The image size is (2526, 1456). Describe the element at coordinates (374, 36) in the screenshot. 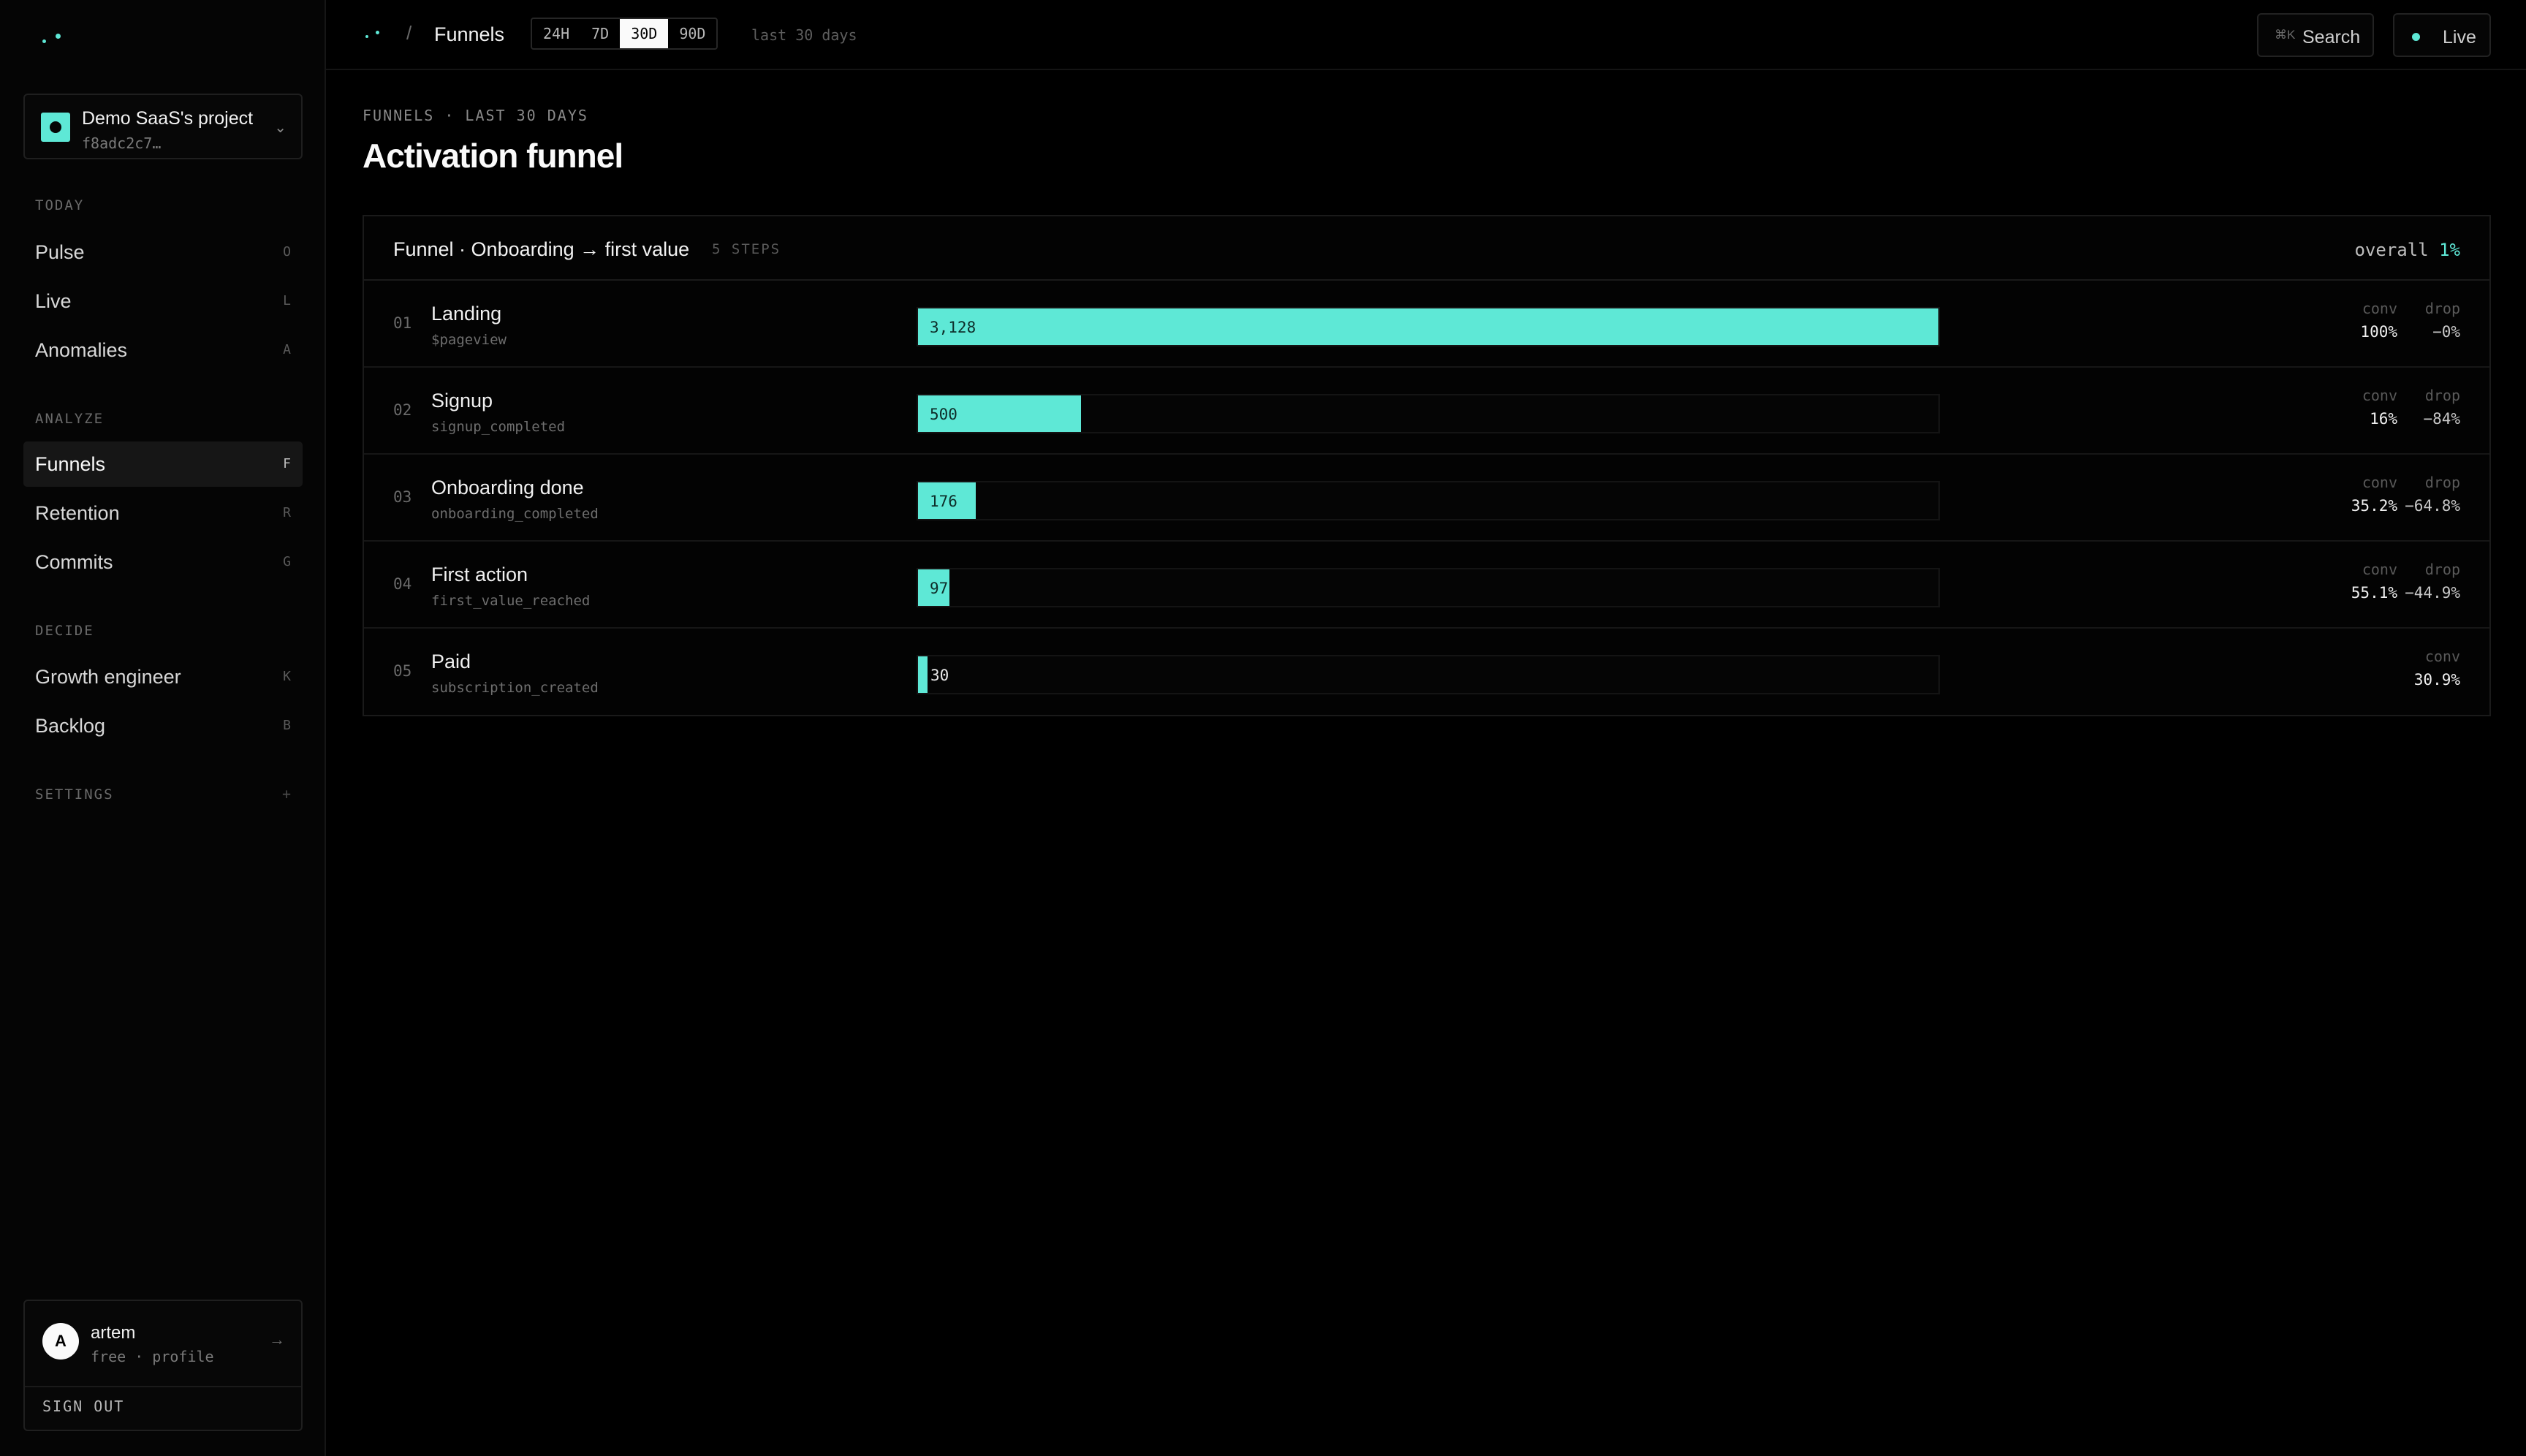

I see `breadcrumb-logo-icon` at that location.